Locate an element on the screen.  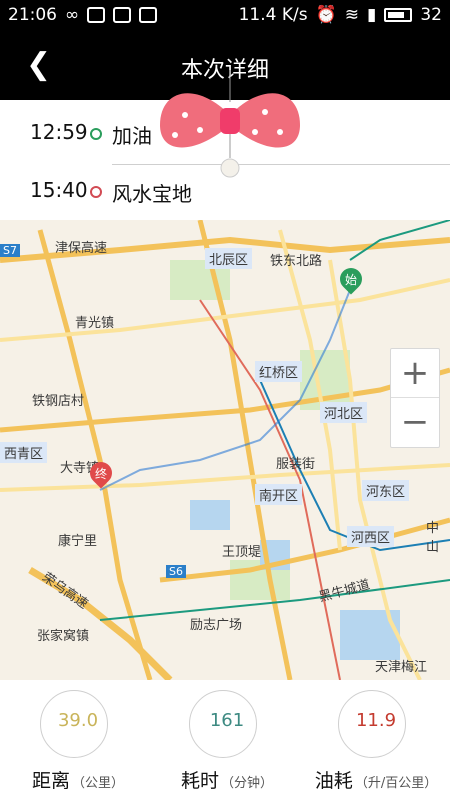
map-label: 南开区 is located at coordinates (279, 494).